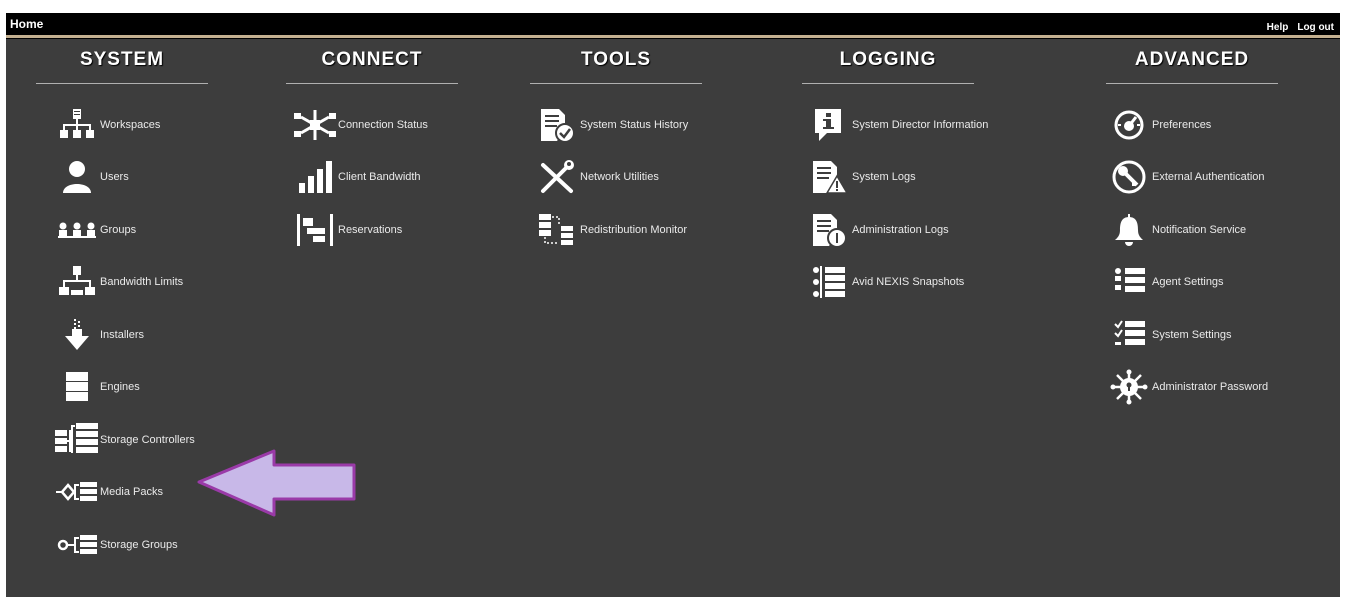 The height and width of the screenshot is (597, 1348). I want to click on menu-item-redistribution-monitor: Redistribution Monitor, so click(610, 230).